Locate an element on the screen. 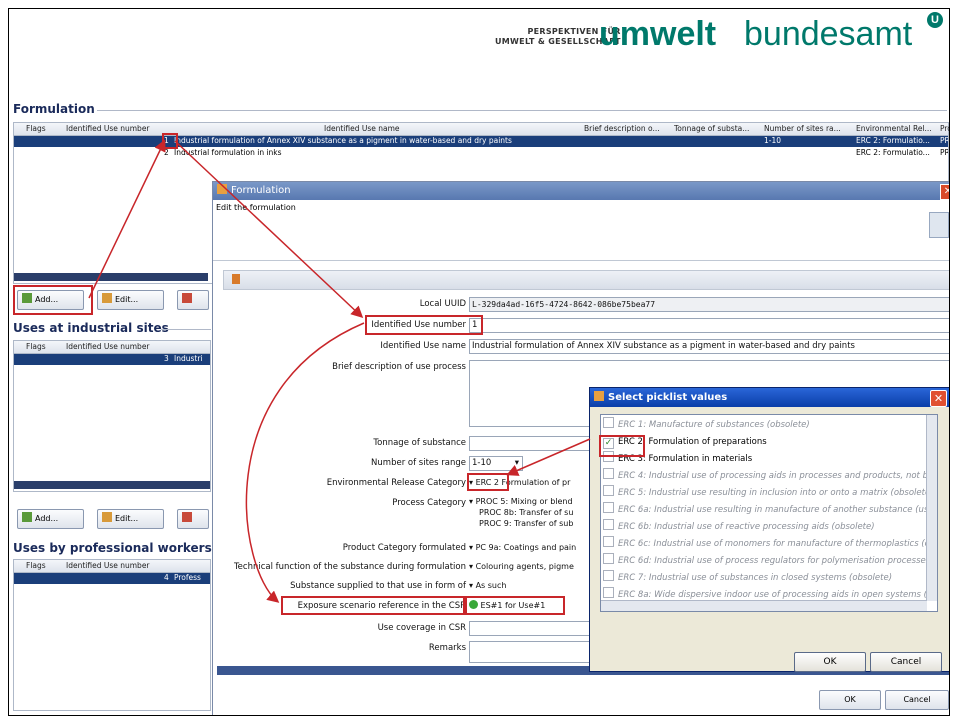 This screenshot has height=721, width=955. brief-label: Brief description of use process is located at coordinates (399, 367).